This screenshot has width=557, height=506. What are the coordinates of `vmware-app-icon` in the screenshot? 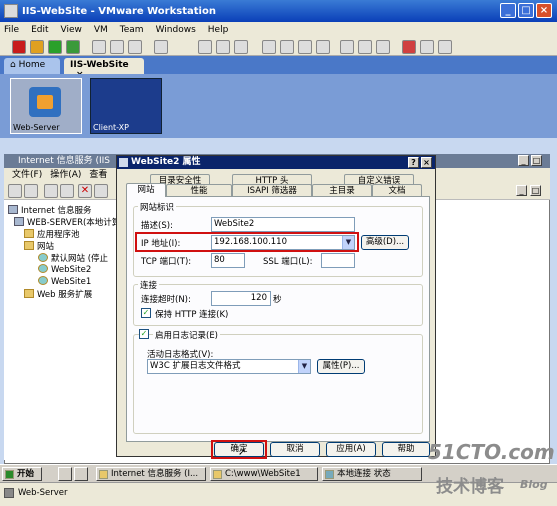 It's located at (11, 11).